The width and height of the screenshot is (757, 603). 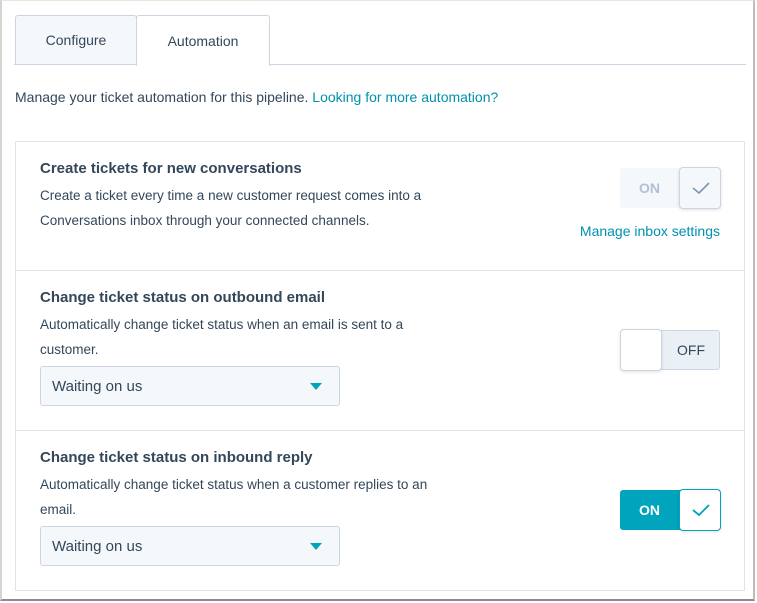 I want to click on automation-title: Create tickets for new conversations, so click(x=171, y=168).